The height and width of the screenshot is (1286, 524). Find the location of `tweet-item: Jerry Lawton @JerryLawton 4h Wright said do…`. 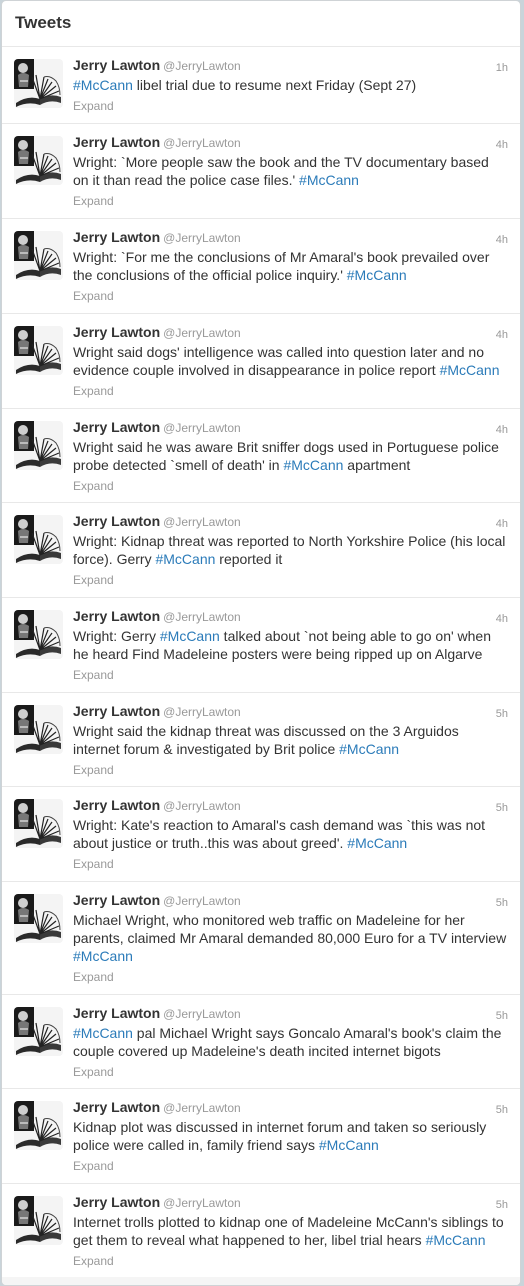

tweet-item: Jerry Lawton @JerryLawton 4h Wright said do… is located at coordinates (261, 361).